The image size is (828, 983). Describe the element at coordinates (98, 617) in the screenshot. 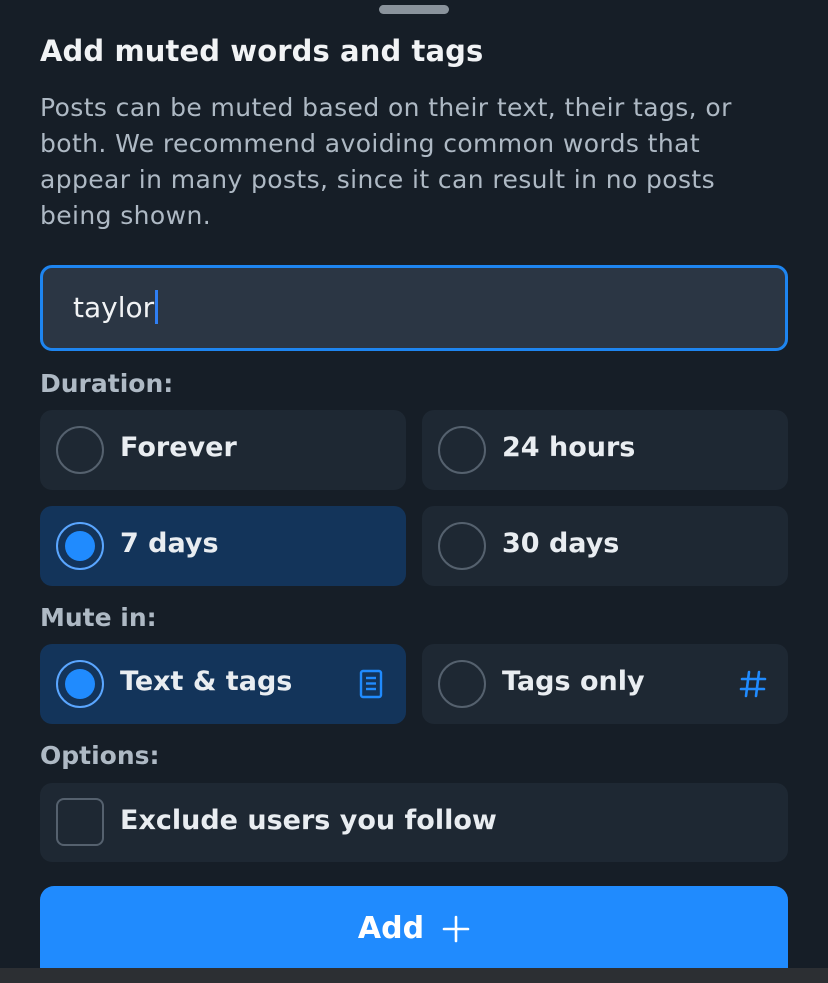

I see `mute-in-label: Mute in:` at that location.